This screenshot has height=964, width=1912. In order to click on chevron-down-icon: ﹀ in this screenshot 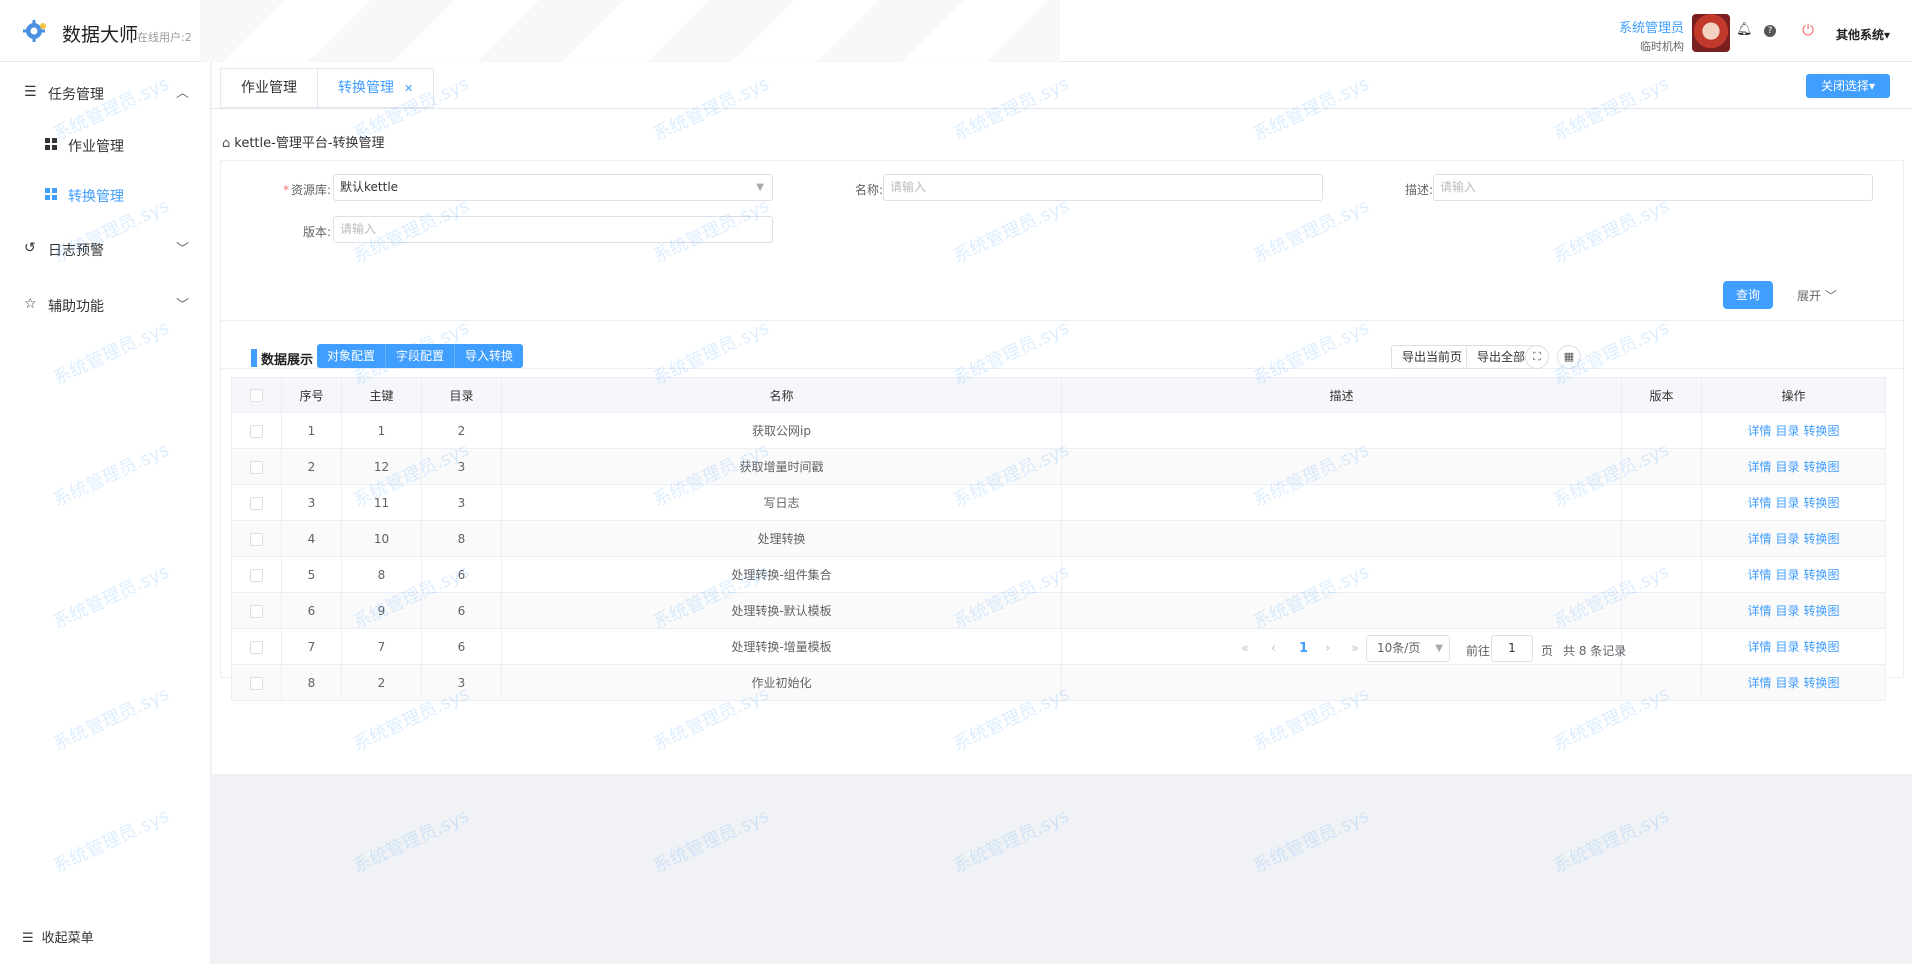, I will do `click(1830, 296)`.